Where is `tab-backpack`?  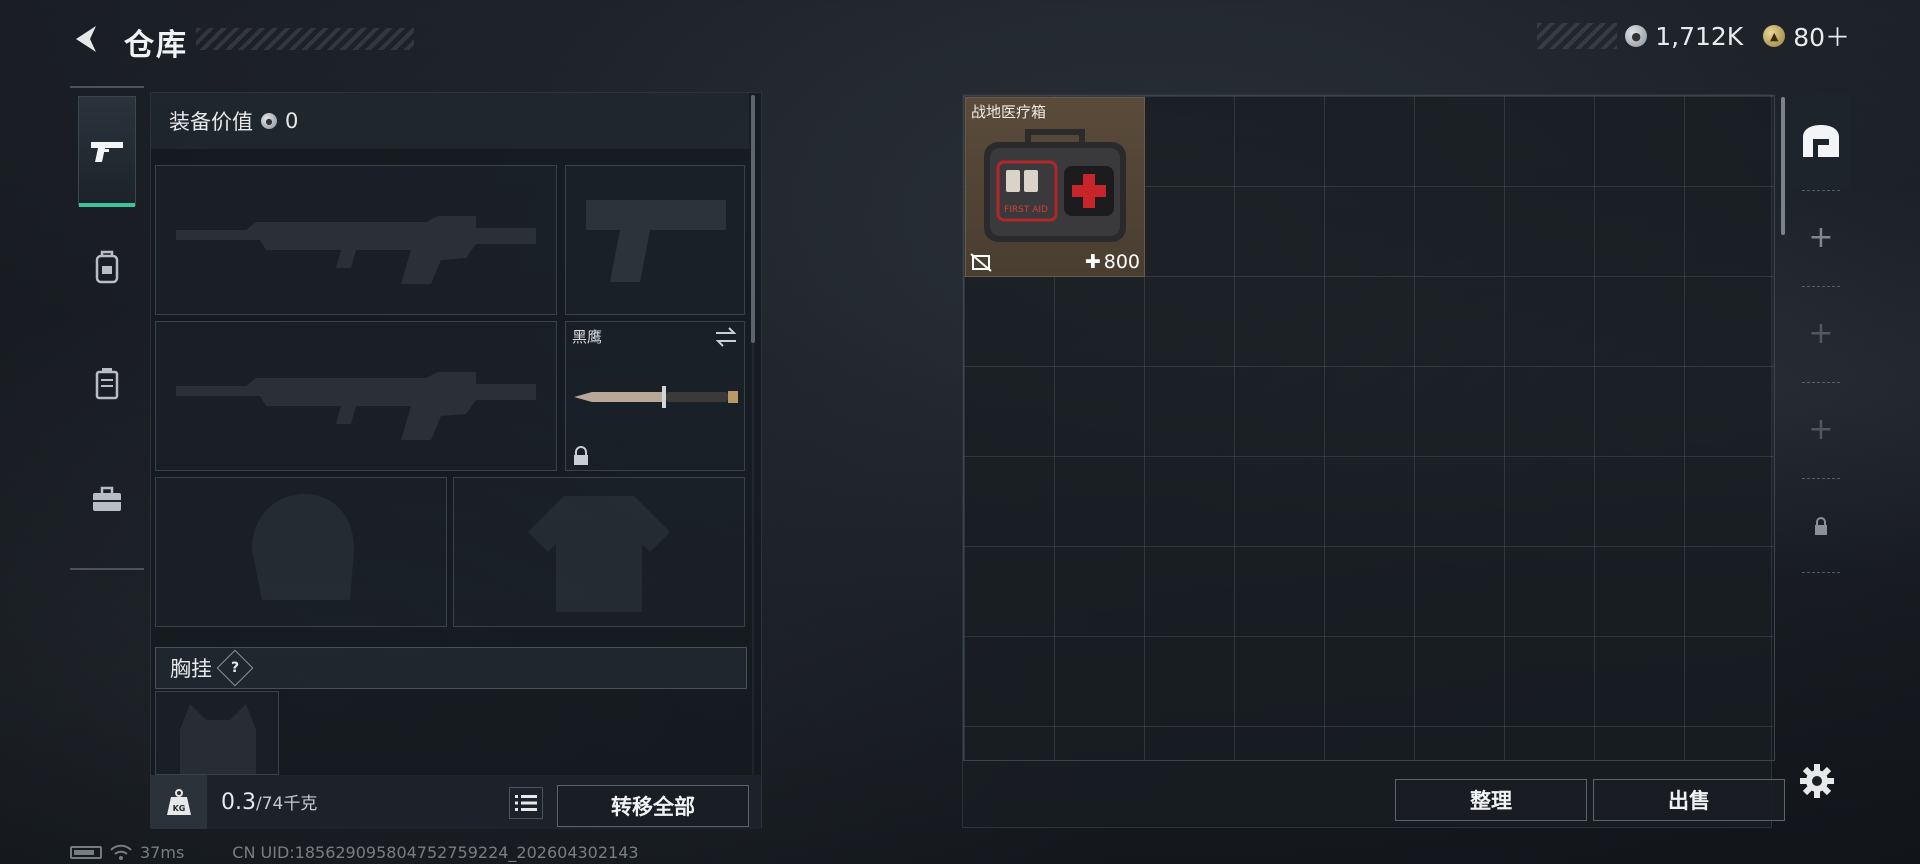
tab-backpack is located at coordinates (107, 267).